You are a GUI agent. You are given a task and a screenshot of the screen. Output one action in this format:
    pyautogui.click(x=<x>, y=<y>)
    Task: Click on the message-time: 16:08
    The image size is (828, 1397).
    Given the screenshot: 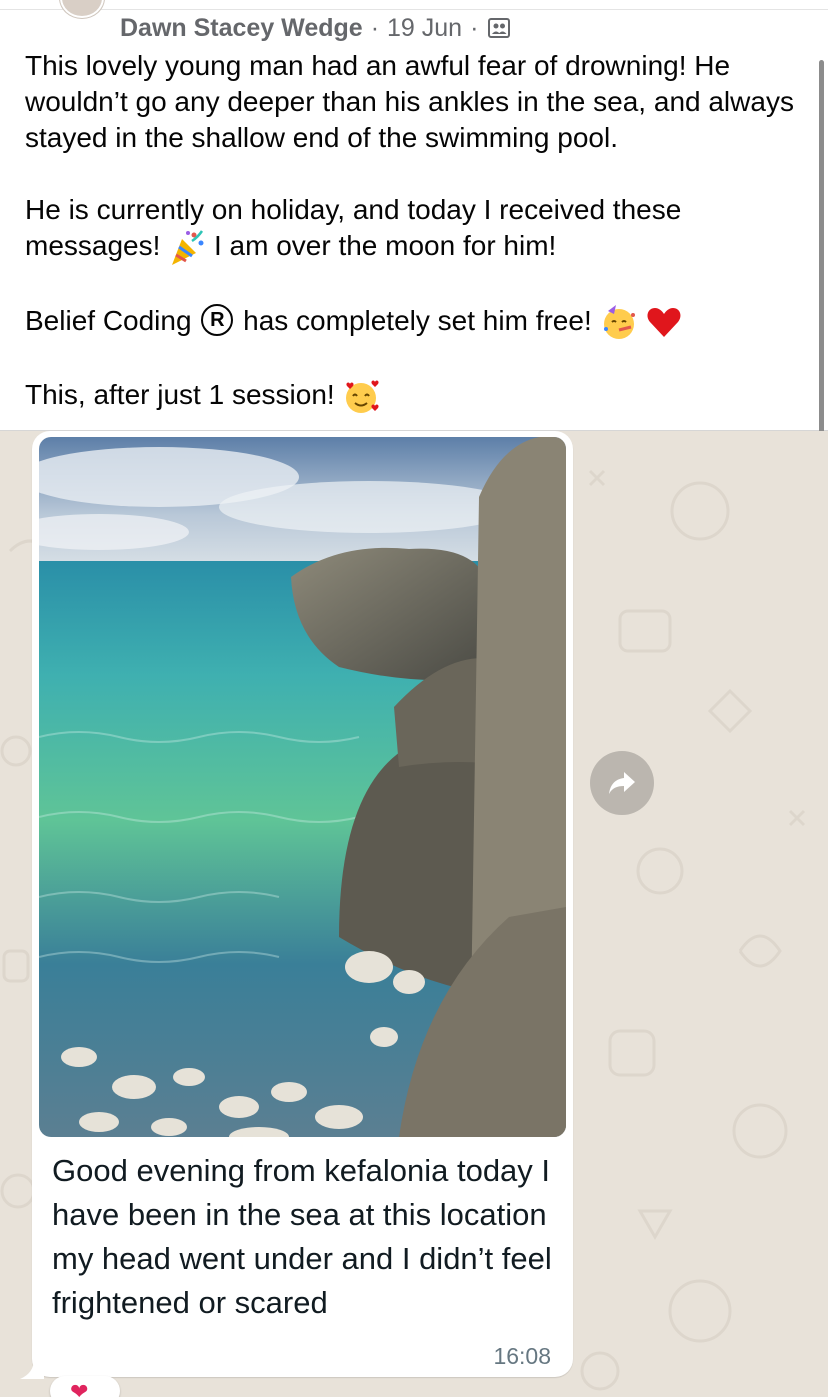 What is the action you would take?
    pyautogui.click(x=522, y=1356)
    